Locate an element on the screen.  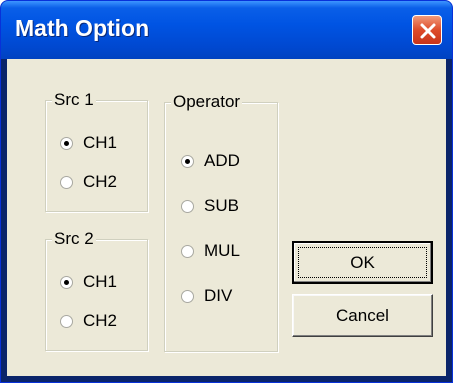
radio-label: ADD is located at coordinates (222, 160).